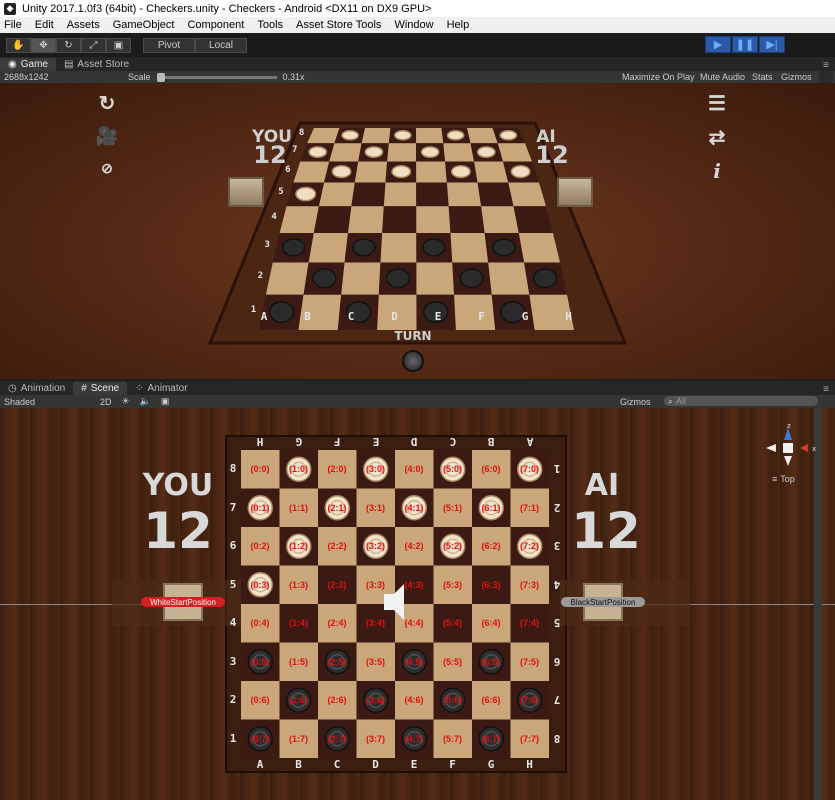 This screenshot has height=800, width=835. I want to click on tab-scene: # Scene, so click(100, 388).